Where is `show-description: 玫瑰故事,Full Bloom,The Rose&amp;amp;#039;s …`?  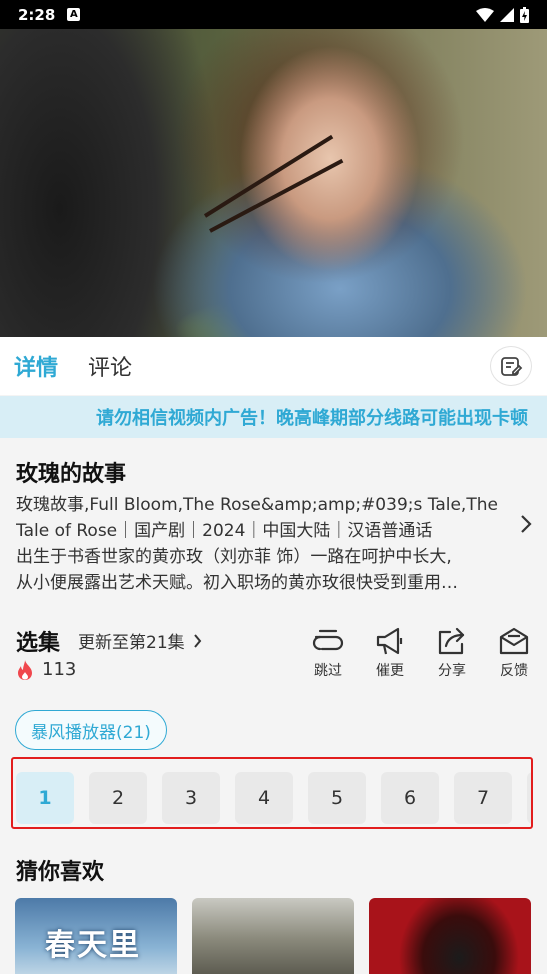
show-description: 玫瑰故事,Full Bloom,The Rose&amp;amp;#039;s … is located at coordinates (266, 544).